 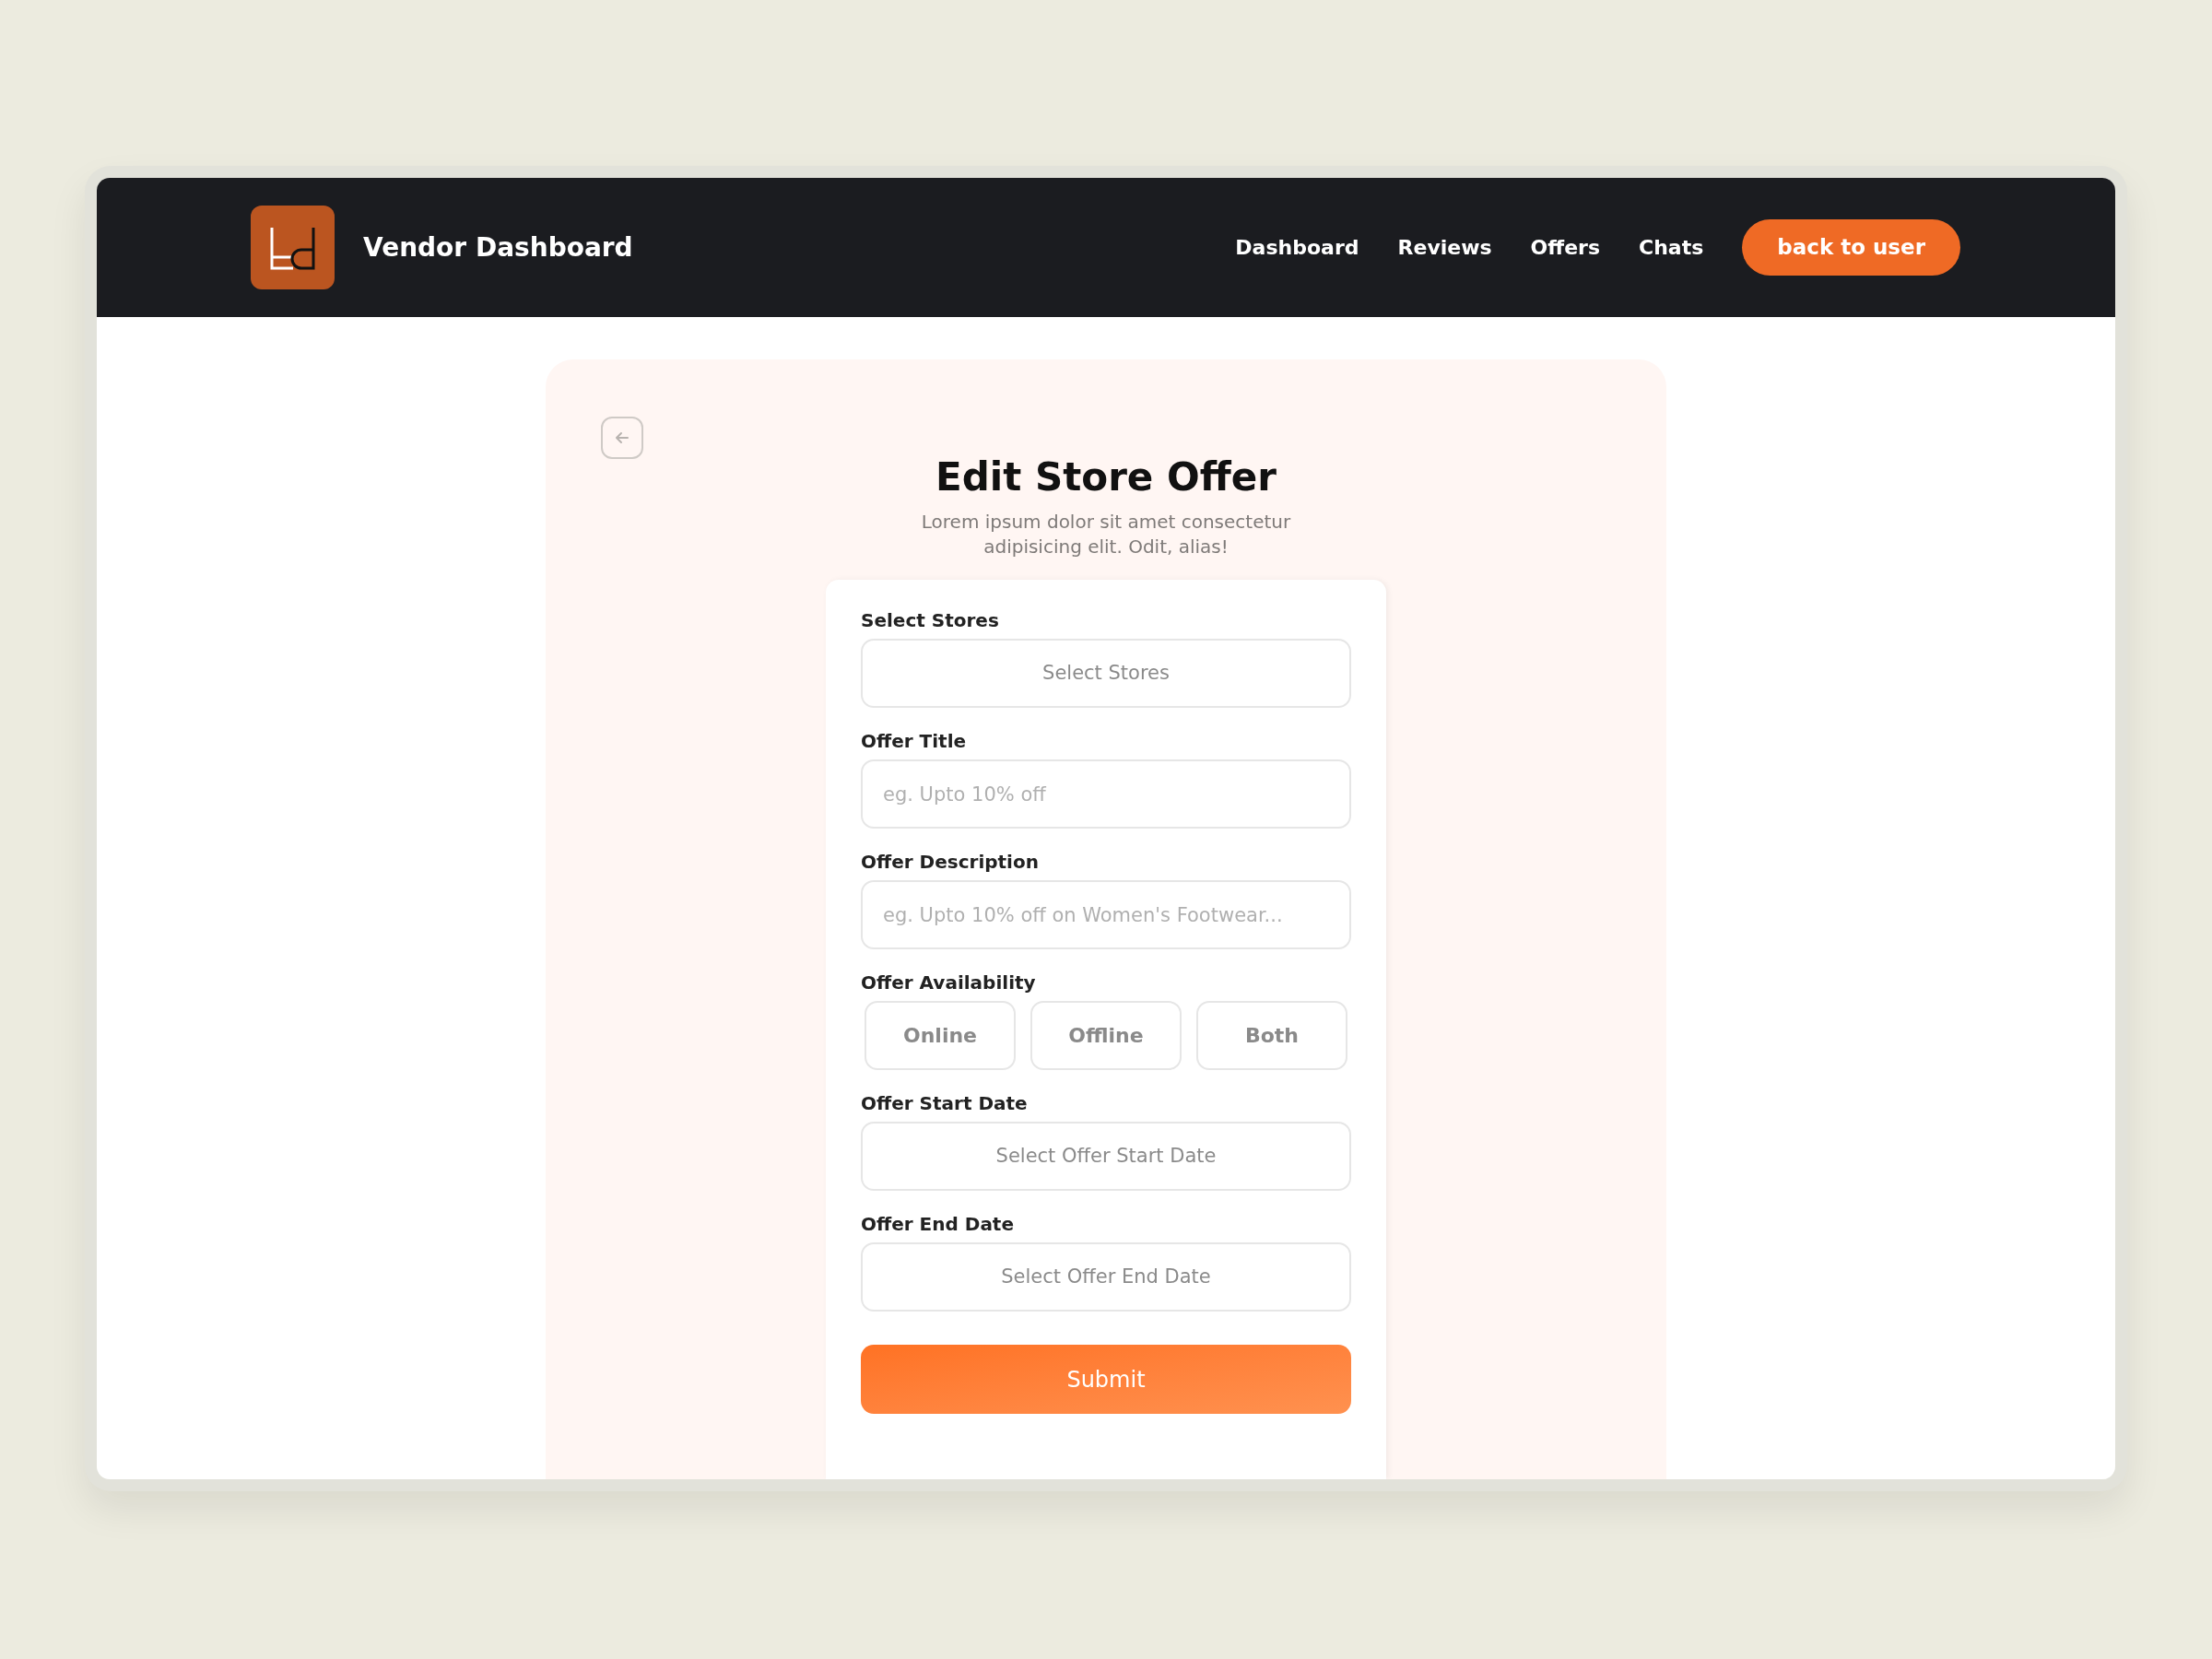 I want to click on field-label: Select Stores, so click(x=930, y=620).